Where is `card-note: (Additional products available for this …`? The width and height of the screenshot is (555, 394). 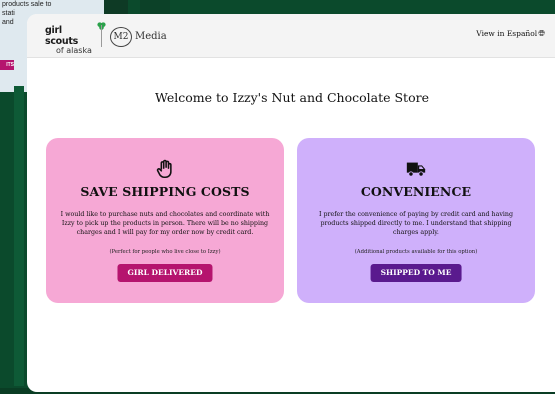 card-note: (Additional products available for this … is located at coordinates (416, 252).